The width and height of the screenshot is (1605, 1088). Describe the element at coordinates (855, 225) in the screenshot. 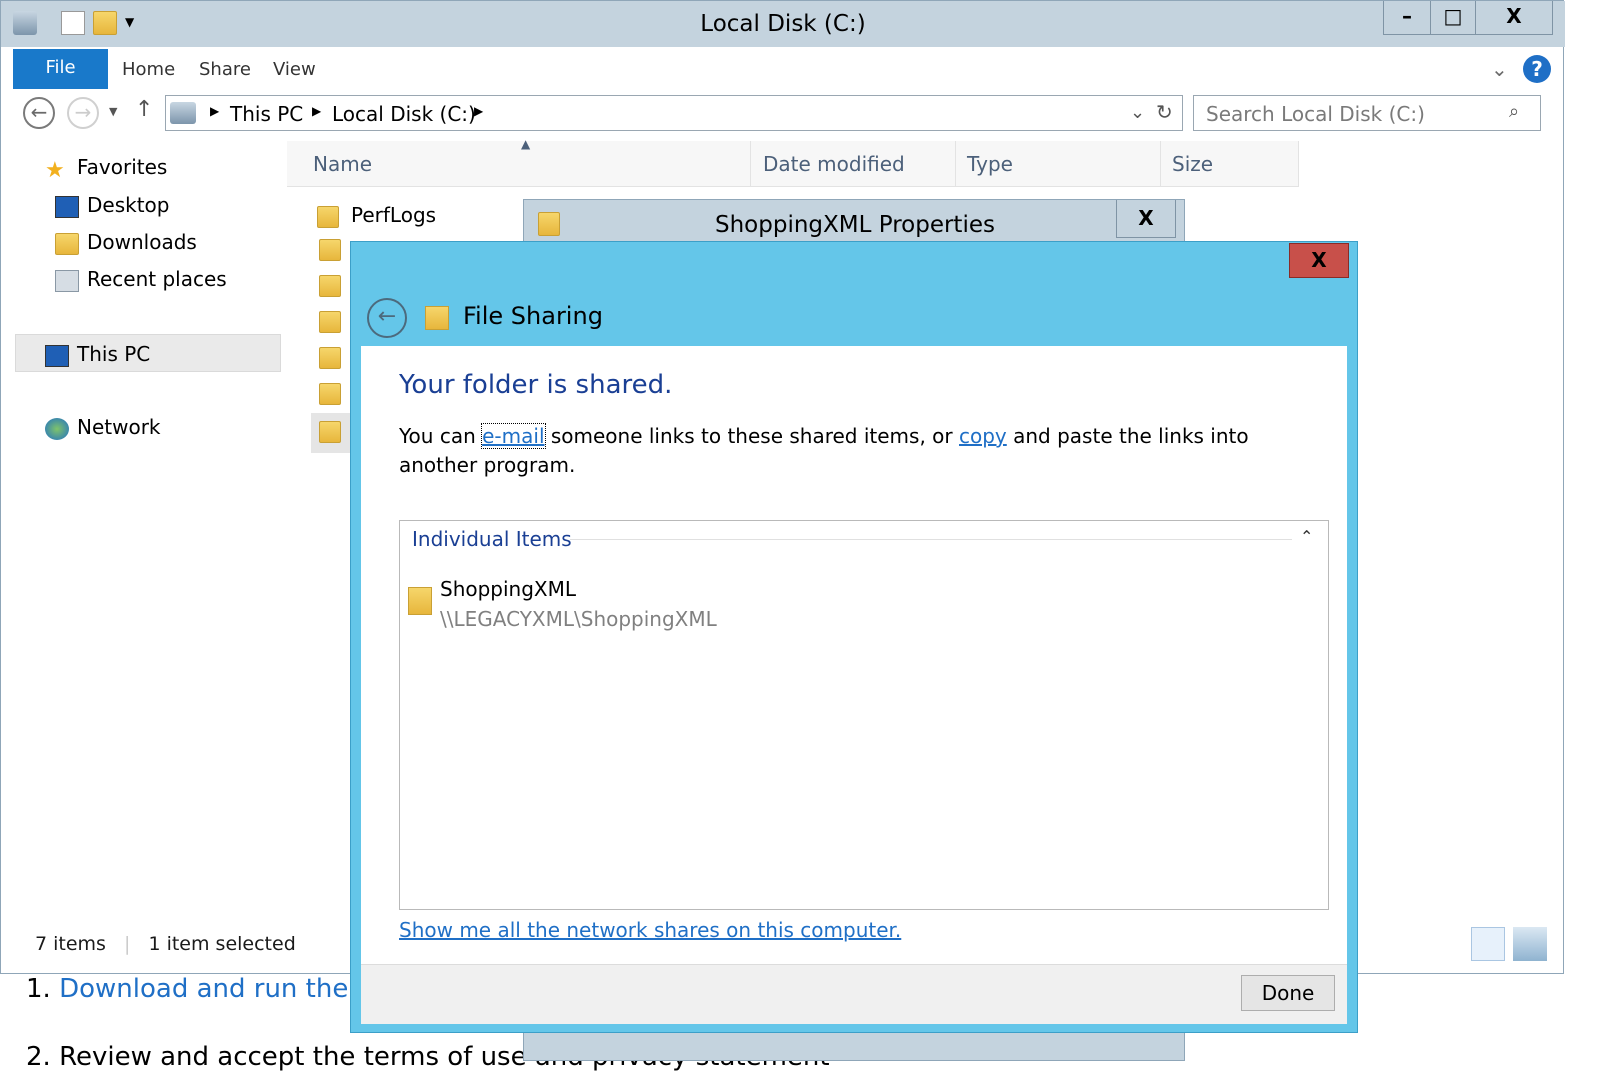

I see `properties-dialog-title: ShoppingXML Properties` at that location.